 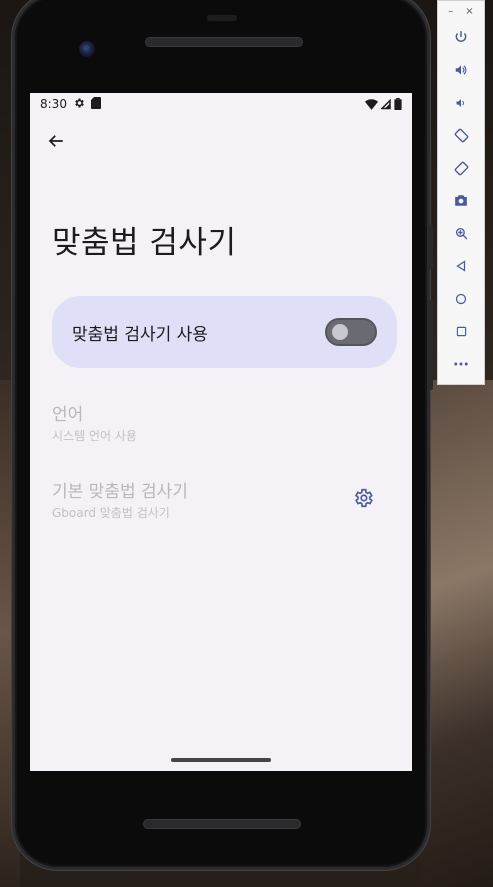 I want to click on nav-home-button, so click(x=461, y=299).